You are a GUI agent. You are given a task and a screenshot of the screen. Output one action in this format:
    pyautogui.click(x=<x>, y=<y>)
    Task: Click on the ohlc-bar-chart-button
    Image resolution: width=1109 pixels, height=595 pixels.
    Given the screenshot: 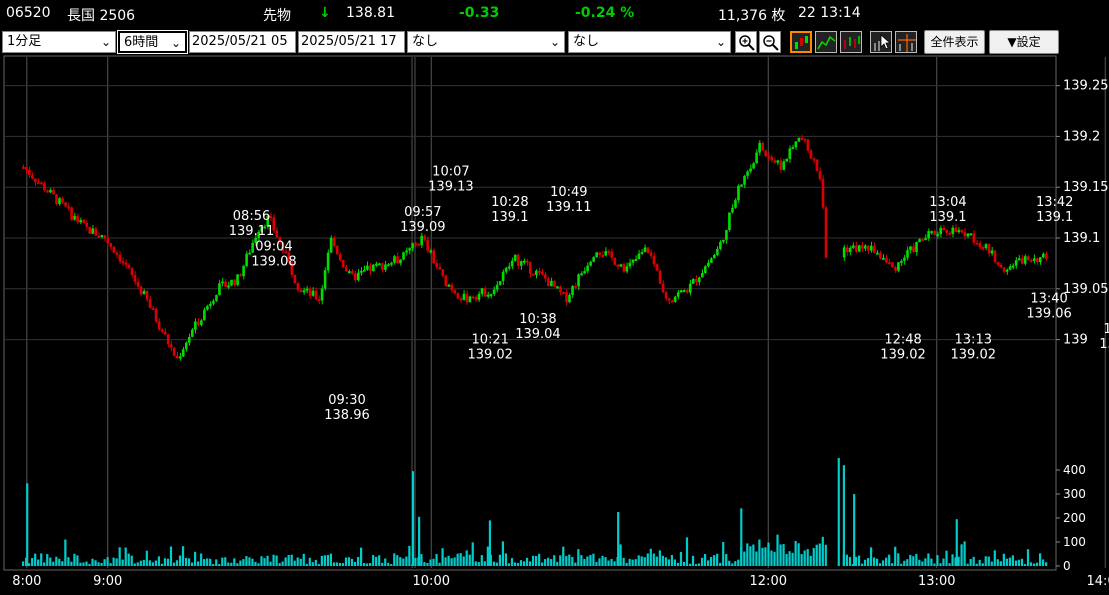 What is the action you would take?
    pyautogui.click(x=851, y=42)
    